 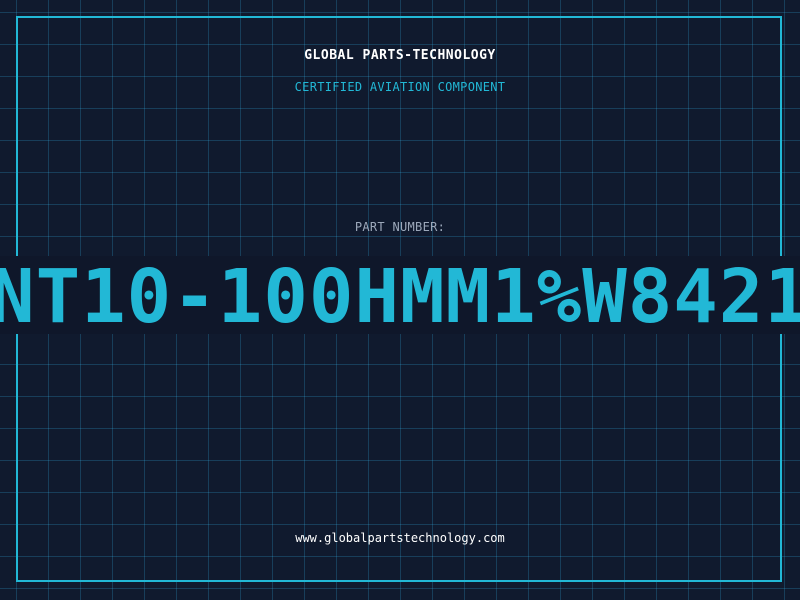 I want to click on website-url: www.globalpartstechnology.com, so click(x=400, y=538).